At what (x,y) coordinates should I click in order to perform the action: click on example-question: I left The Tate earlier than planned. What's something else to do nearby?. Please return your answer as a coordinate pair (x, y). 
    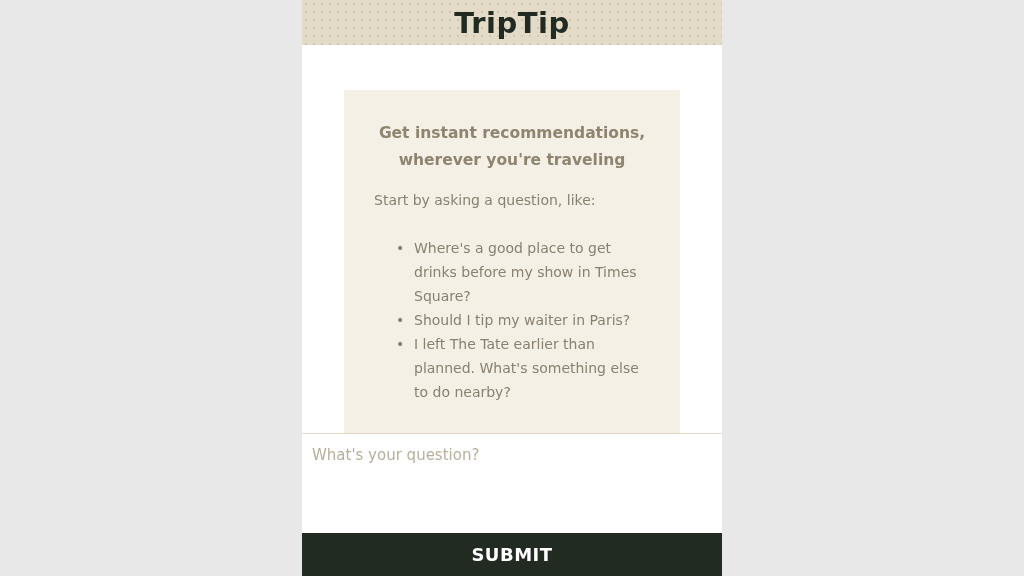
    Looking at the image, I should click on (527, 368).